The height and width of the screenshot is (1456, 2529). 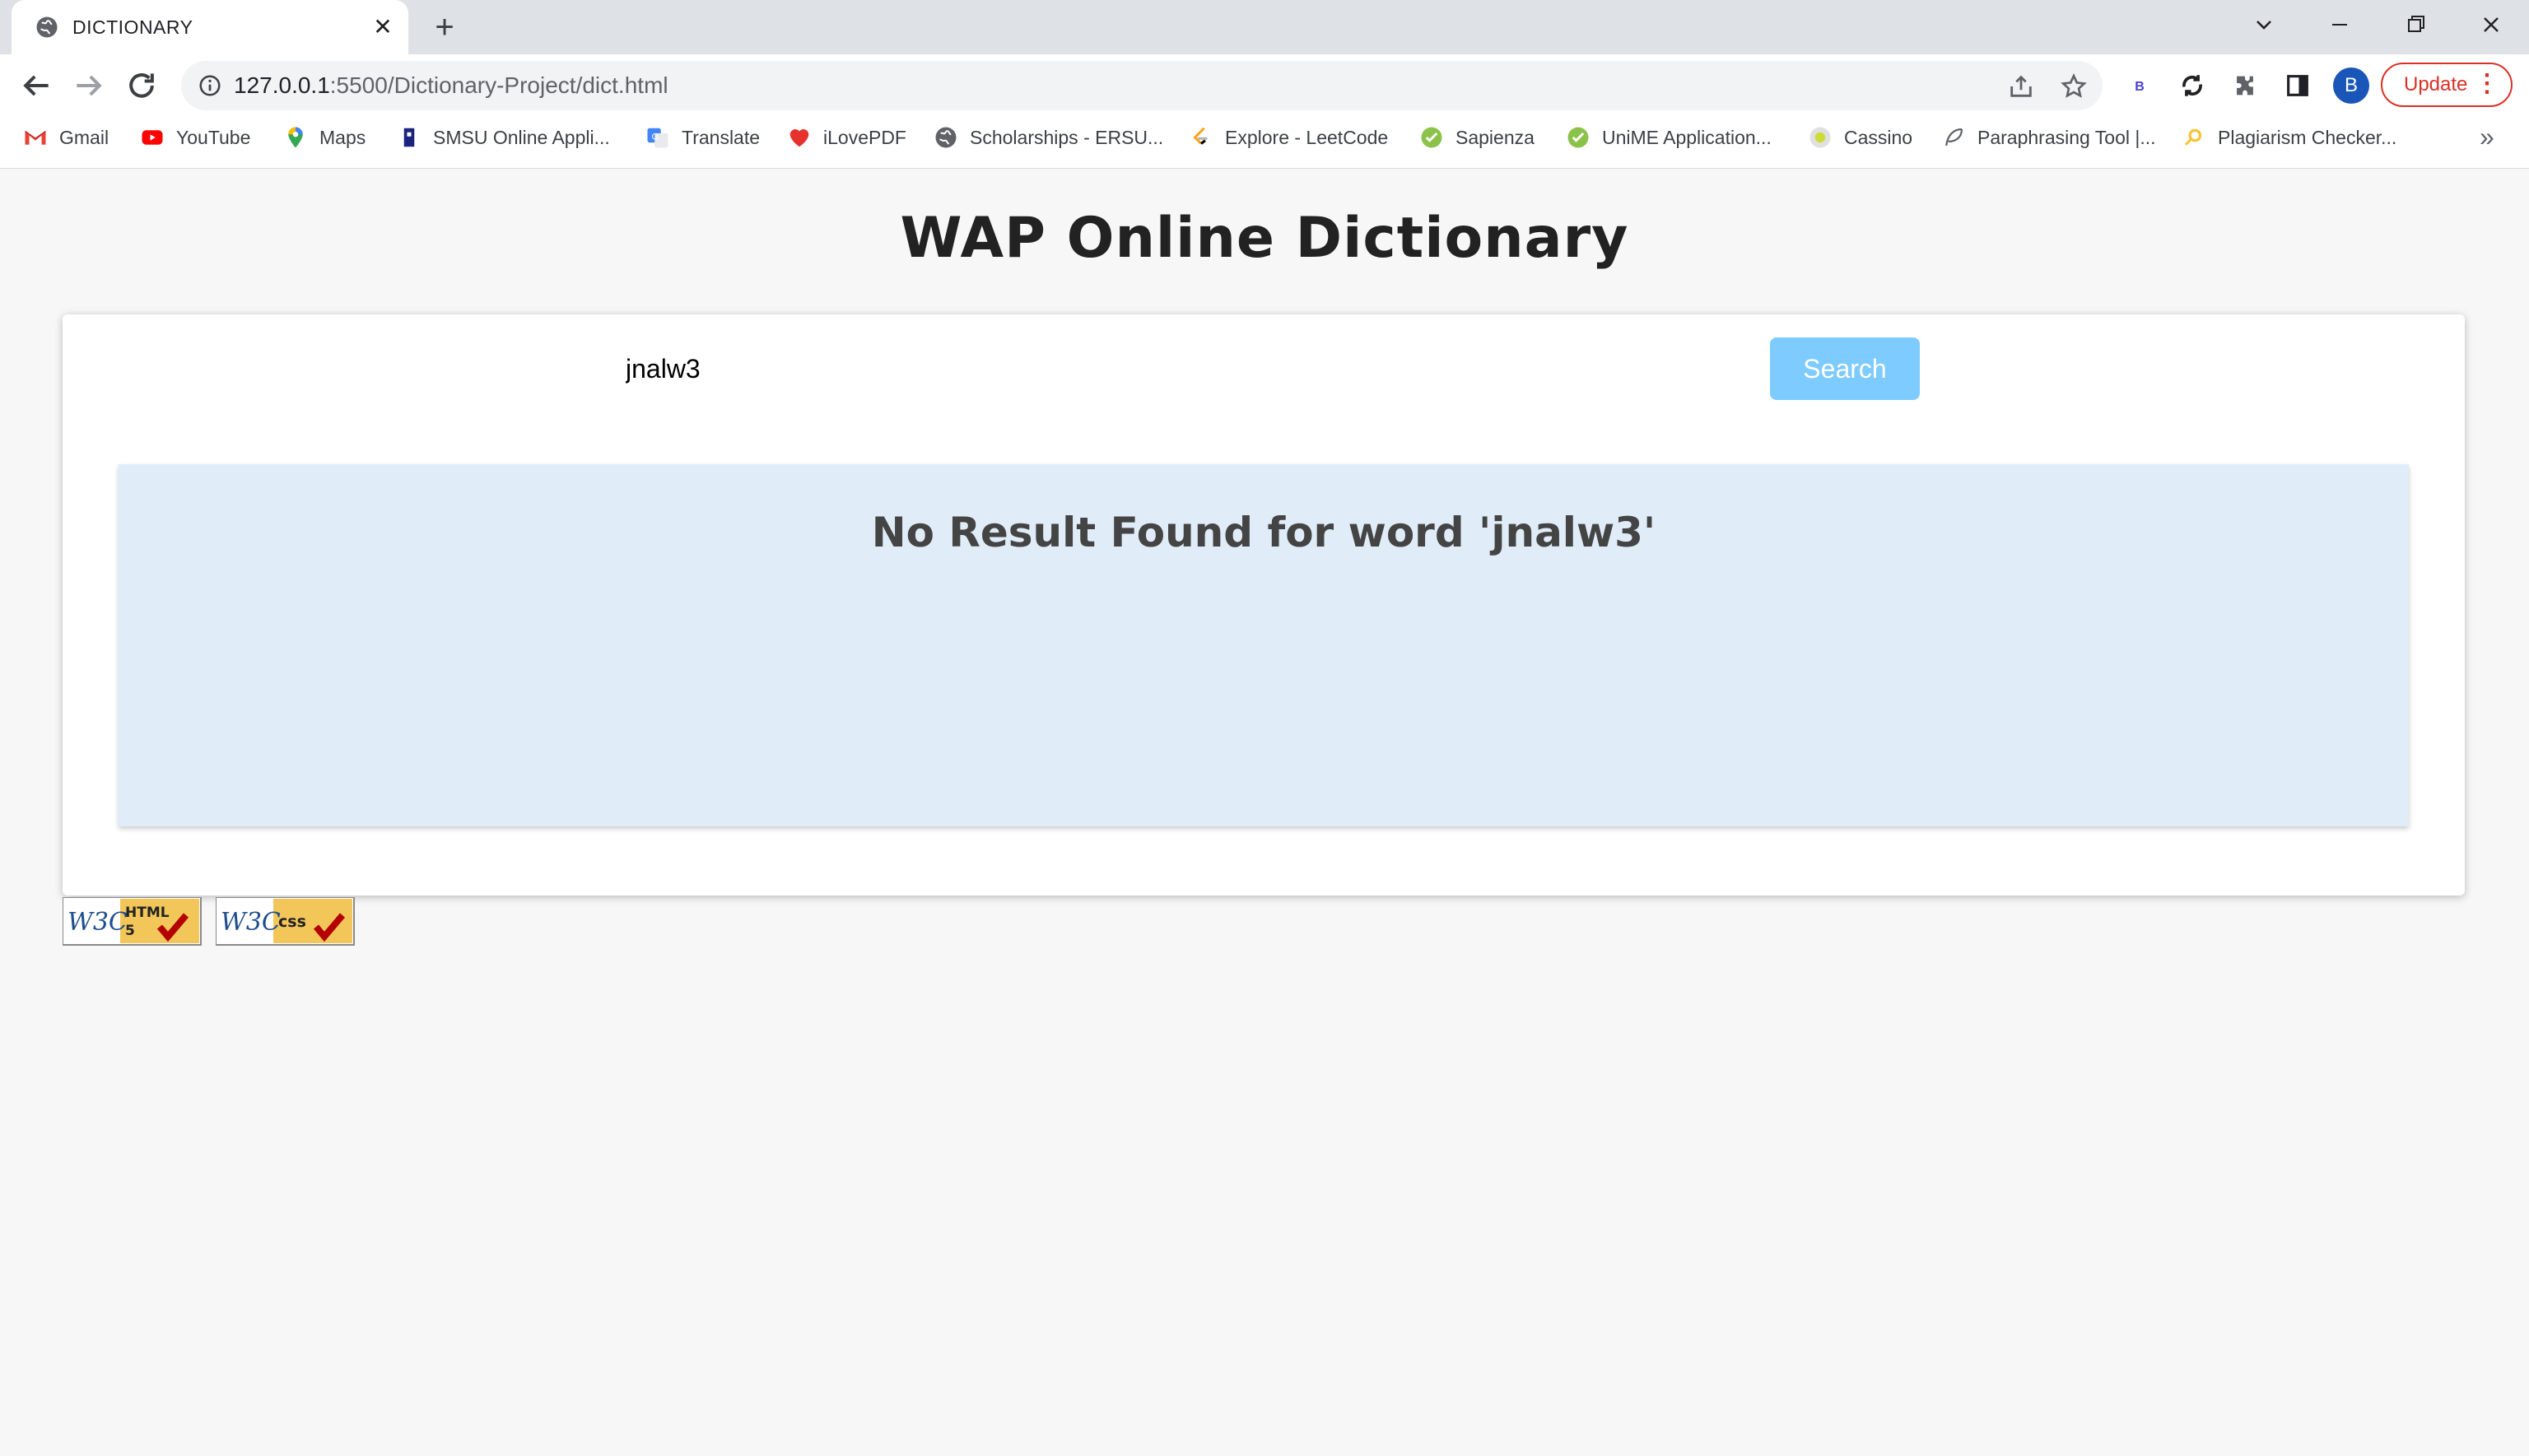 I want to click on profile-avatar: B, so click(x=2351, y=85).